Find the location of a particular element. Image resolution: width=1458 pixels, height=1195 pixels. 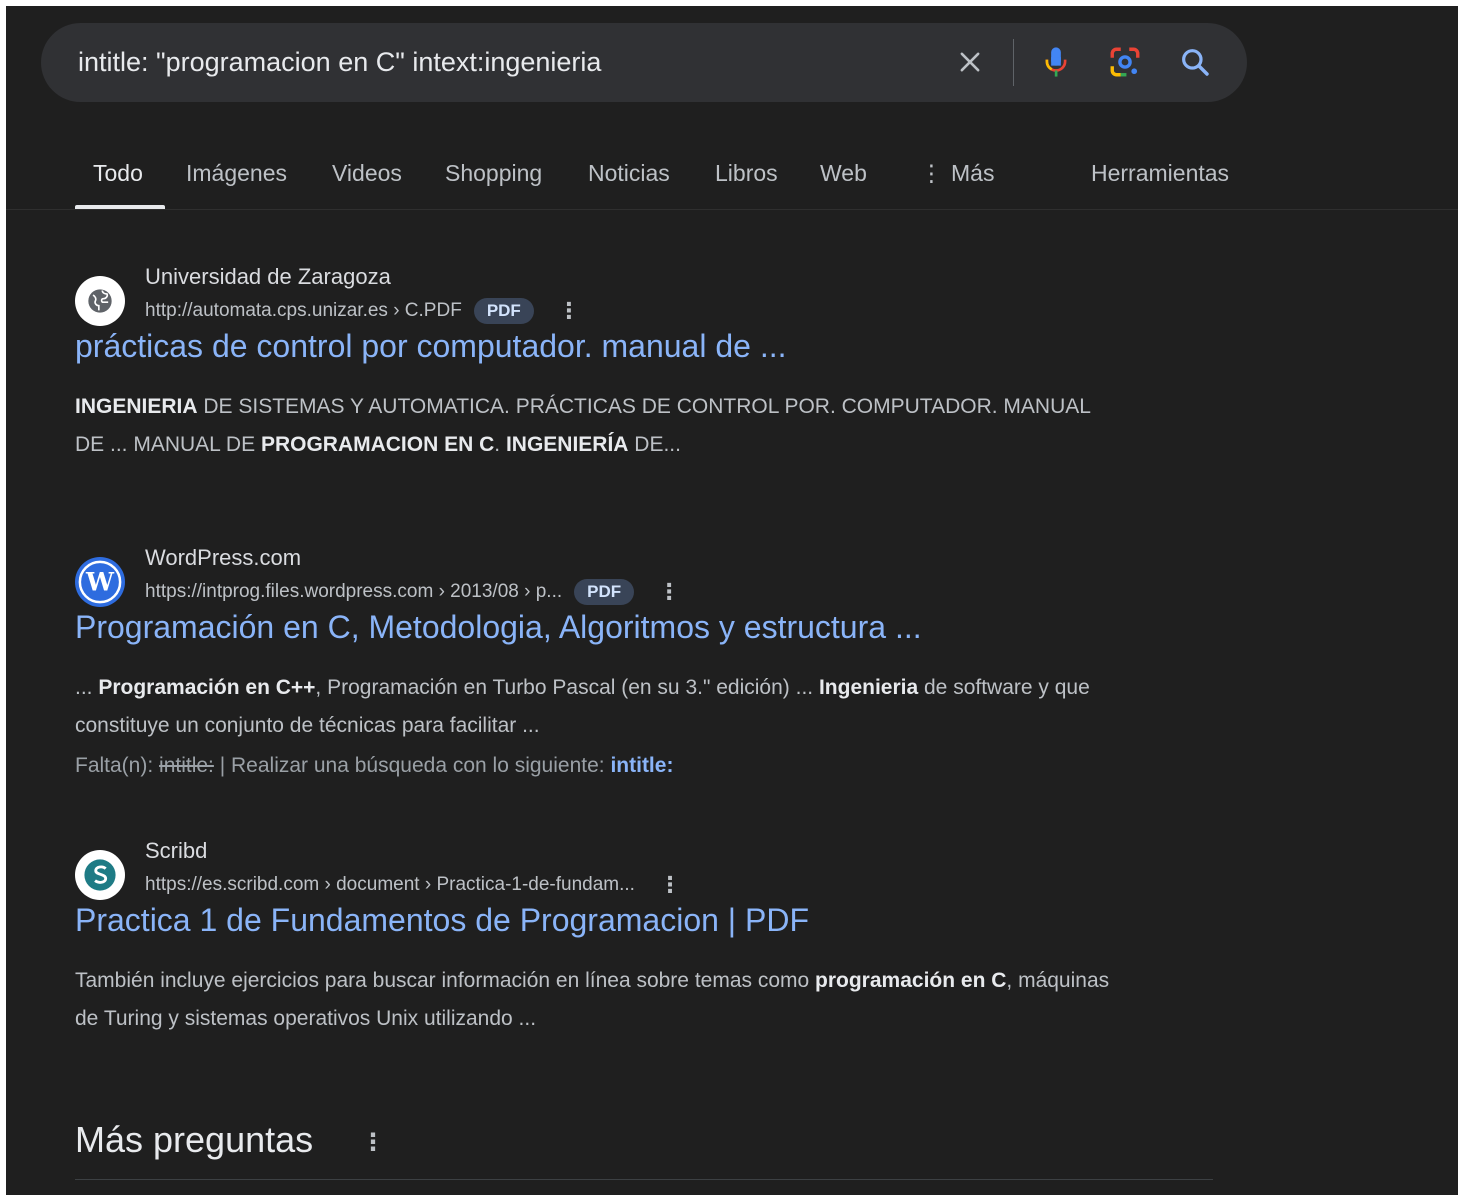

search-icon is located at coordinates (1195, 62).